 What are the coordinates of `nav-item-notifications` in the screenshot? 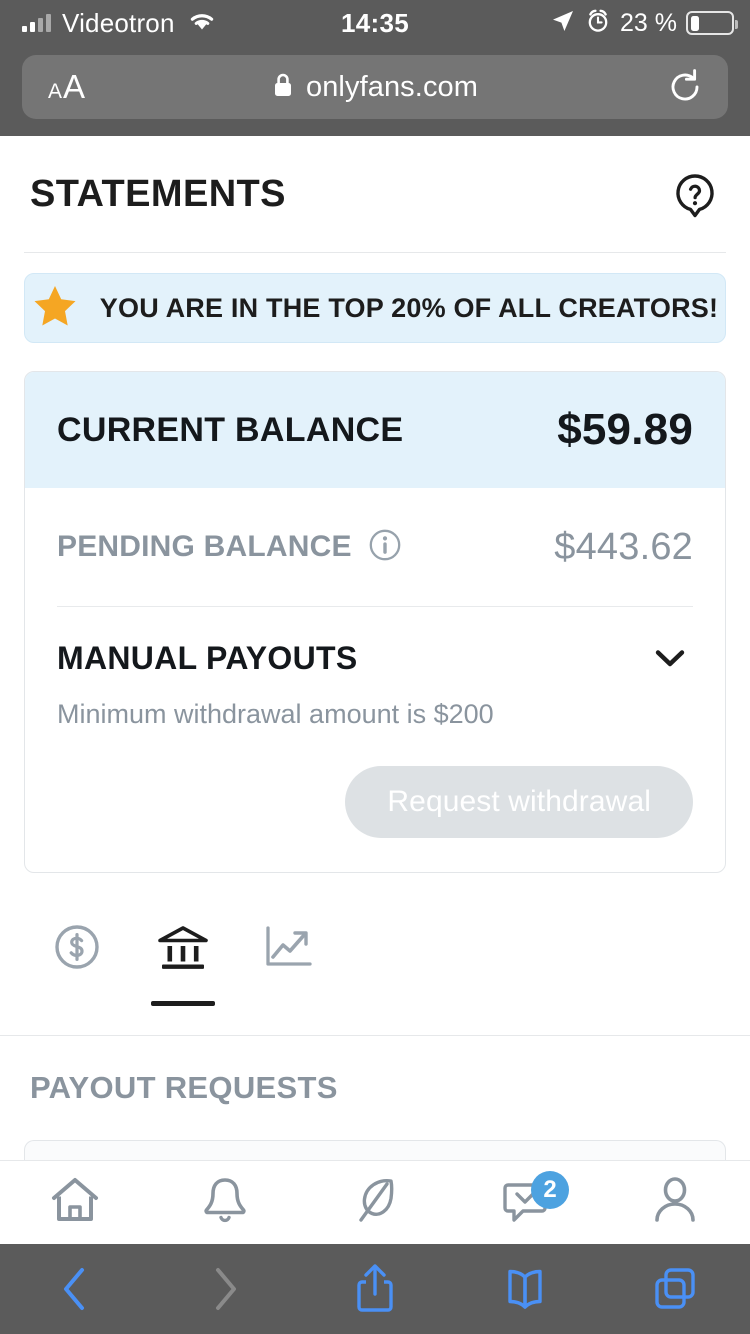 It's located at (225, 1203).